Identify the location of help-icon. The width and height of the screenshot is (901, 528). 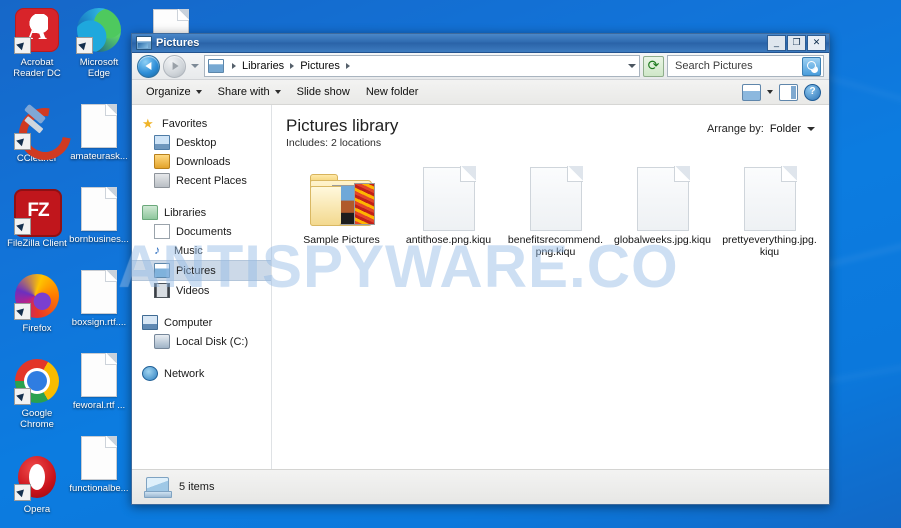
(812, 92).